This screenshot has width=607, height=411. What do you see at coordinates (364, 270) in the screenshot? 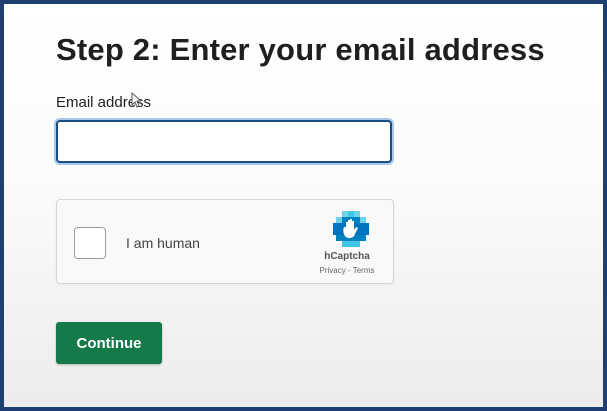
I see `terms-link: Terms` at bounding box center [364, 270].